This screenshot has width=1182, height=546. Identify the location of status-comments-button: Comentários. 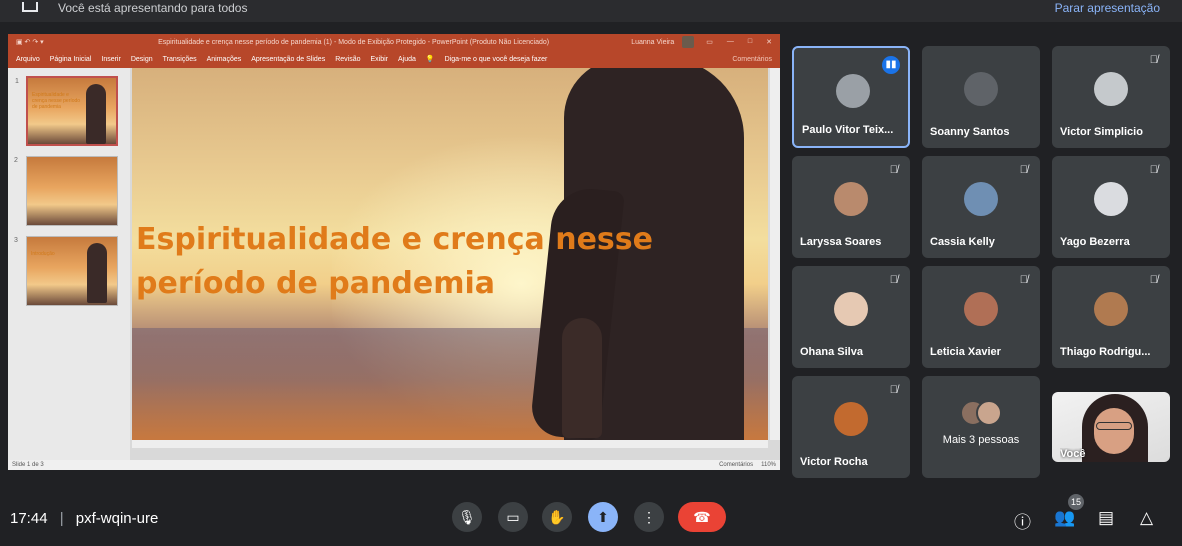
(736, 465).